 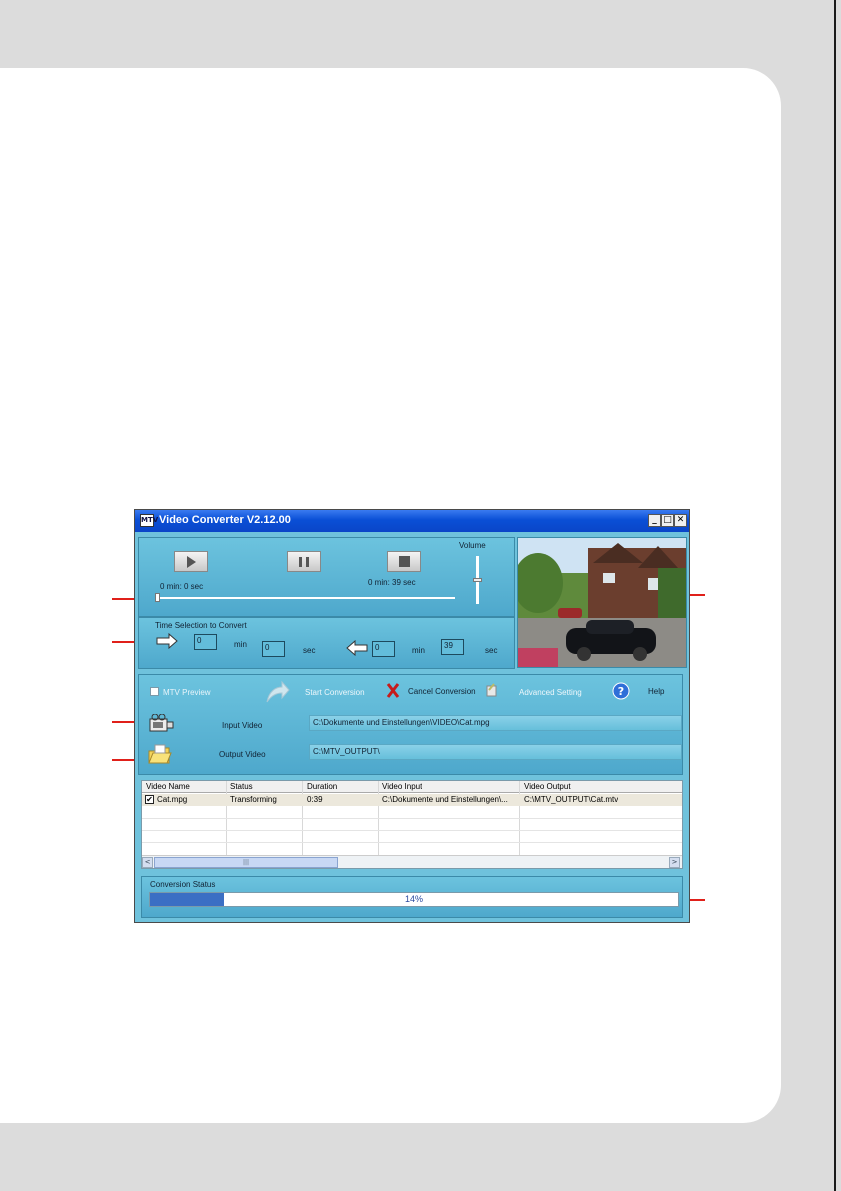 I want to click on input-video-icon, so click(x=161, y=725).